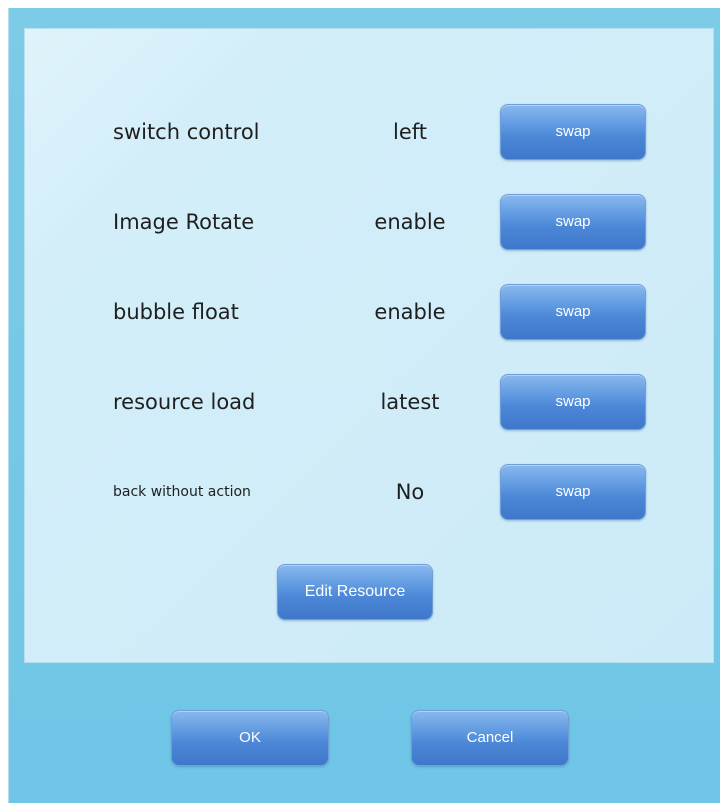 This screenshot has width=720, height=803. What do you see at coordinates (490, 738) in the screenshot?
I see `cancel-button: Cancel` at bounding box center [490, 738].